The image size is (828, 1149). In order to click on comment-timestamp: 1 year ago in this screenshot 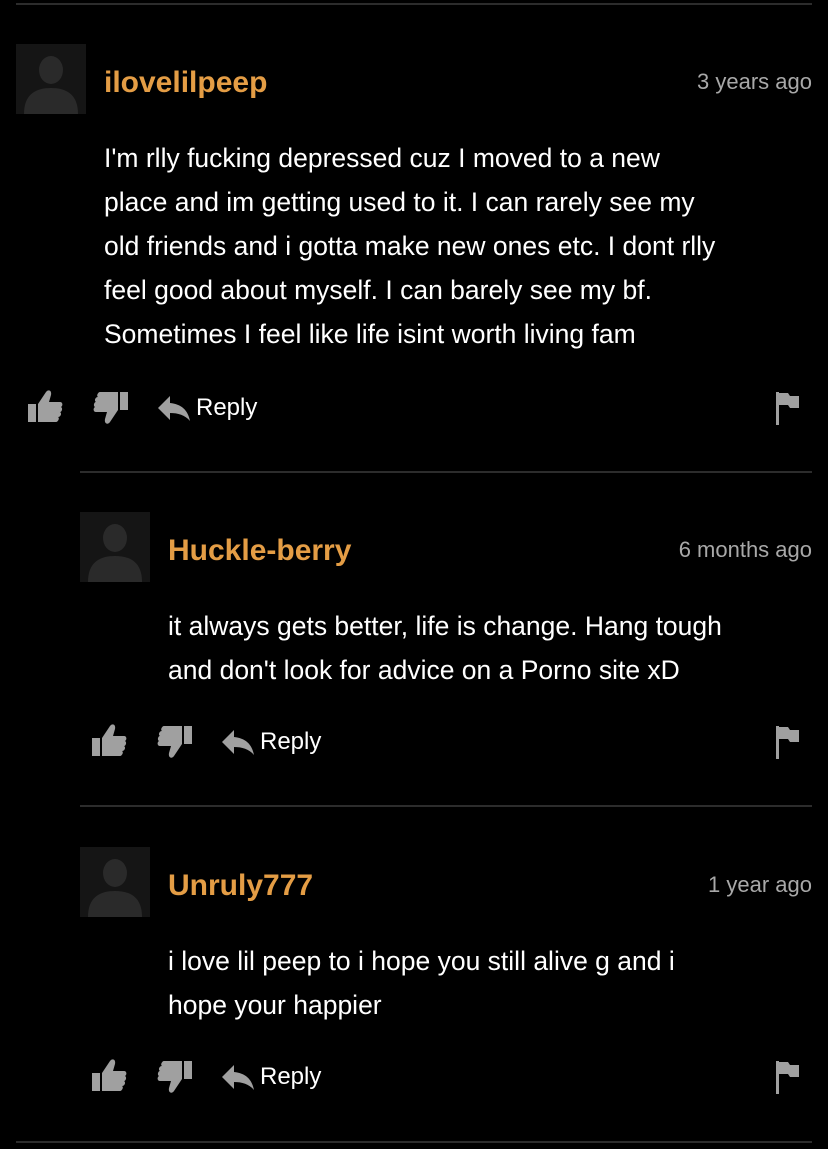, I will do `click(760, 884)`.